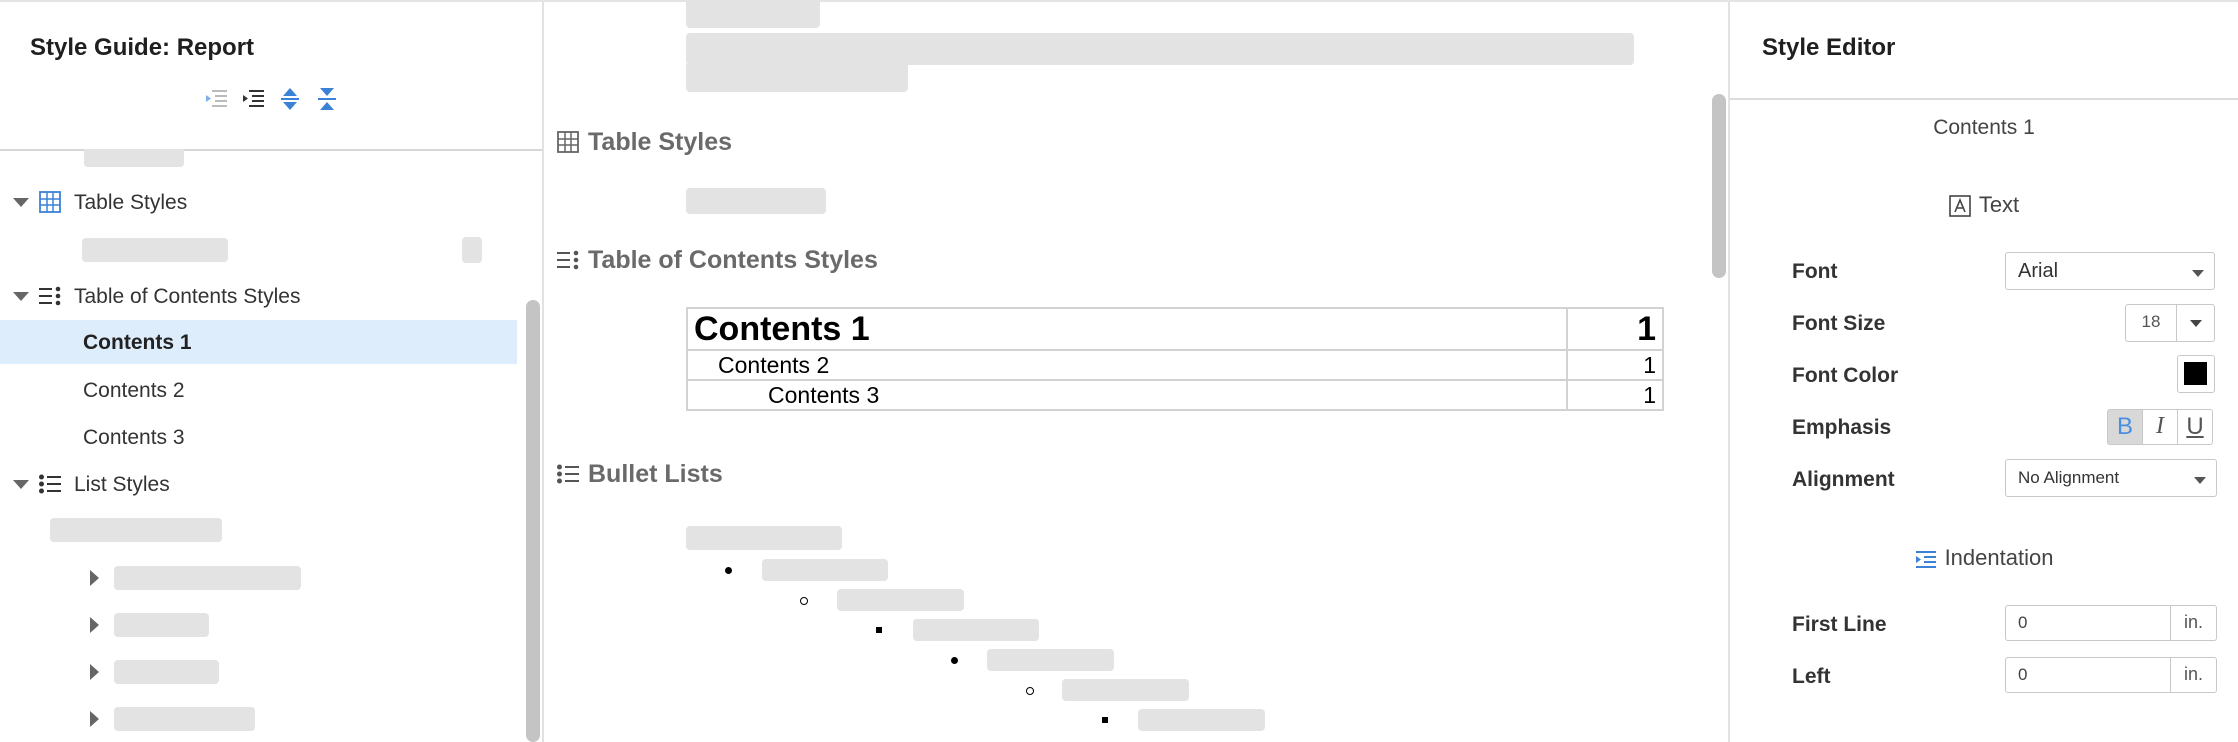 The image size is (2238, 742). What do you see at coordinates (1839, 624) in the screenshot?
I see `first-line-label: First Line` at bounding box center [1839, 624].